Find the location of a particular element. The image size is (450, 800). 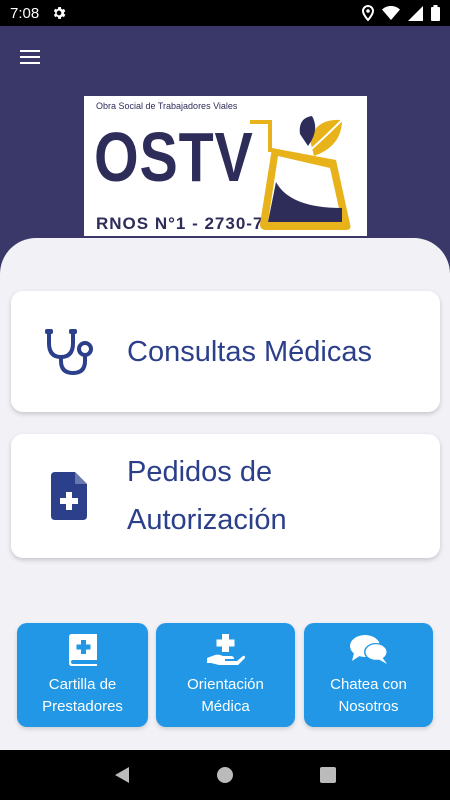

recents-icon is located at coordinates (328, 775).